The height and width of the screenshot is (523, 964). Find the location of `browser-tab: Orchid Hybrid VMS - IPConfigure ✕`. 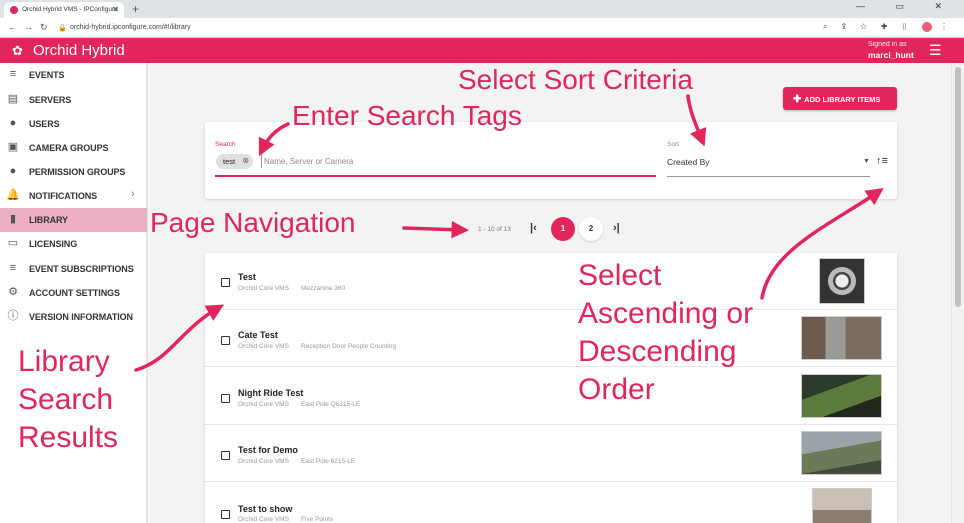

browser-tab: Orchid Hybrid VMS - IPConfigure ✕ is located at coordinates (64, 10).